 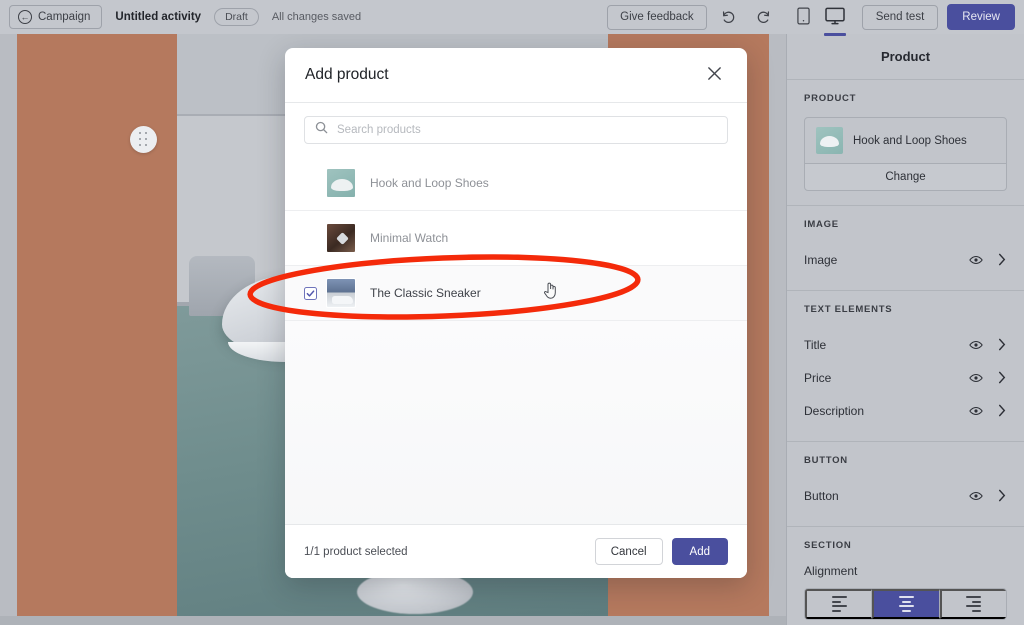 I want to click on sidebar-row-description: Description, so click(x=905, y=410).